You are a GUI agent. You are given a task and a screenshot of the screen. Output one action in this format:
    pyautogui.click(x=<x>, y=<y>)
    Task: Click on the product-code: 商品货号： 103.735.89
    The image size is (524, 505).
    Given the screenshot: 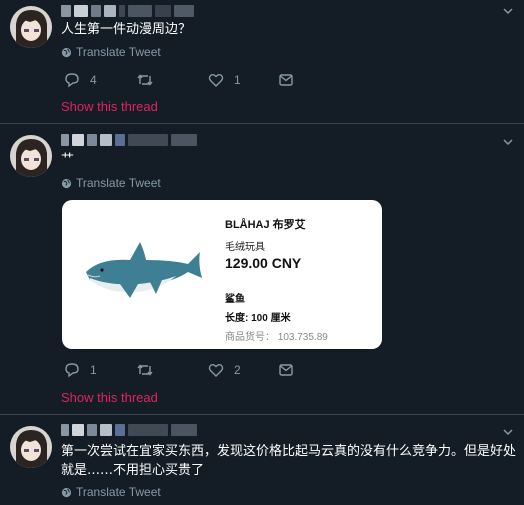 What is the action you would take?
    pyautogui.click(x=276, y=337)
    